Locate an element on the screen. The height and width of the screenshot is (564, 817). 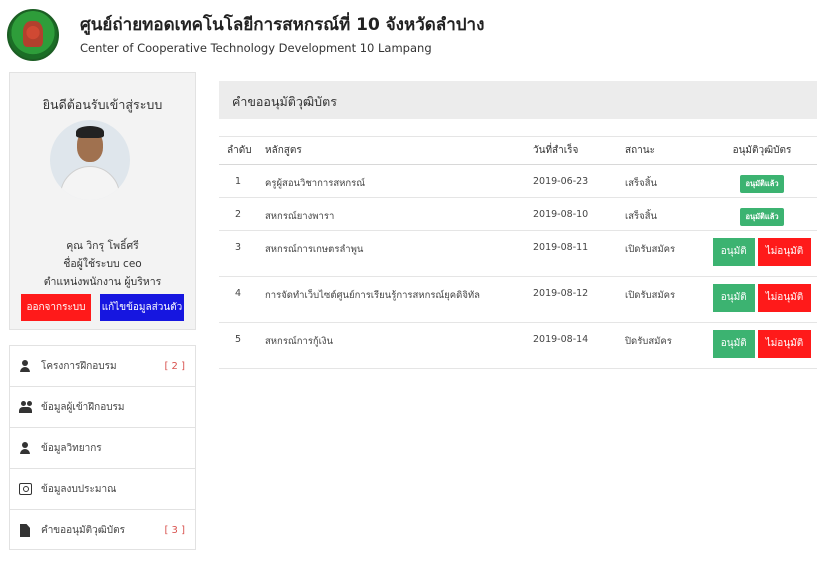
cell-no: 4 is located at coordinates (238, 299).